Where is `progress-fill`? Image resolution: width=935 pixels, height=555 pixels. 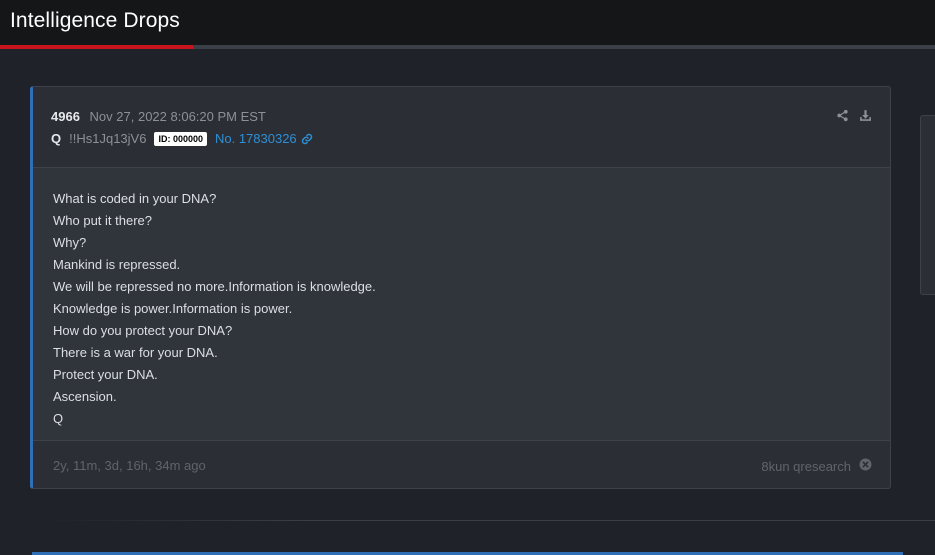
progress-fill is located at coordinates (96, 47).